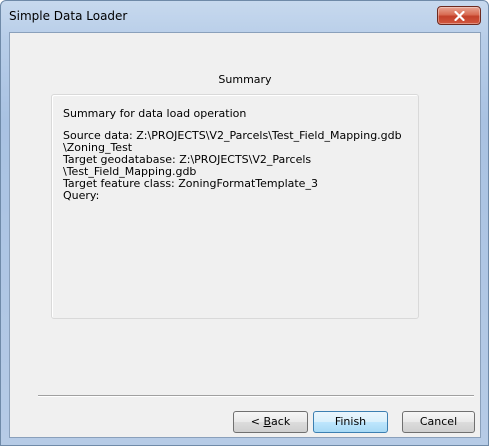 The height and width of the screenshot is (446, 489). I want to click on back-button-label: ack, so click(281, 421).